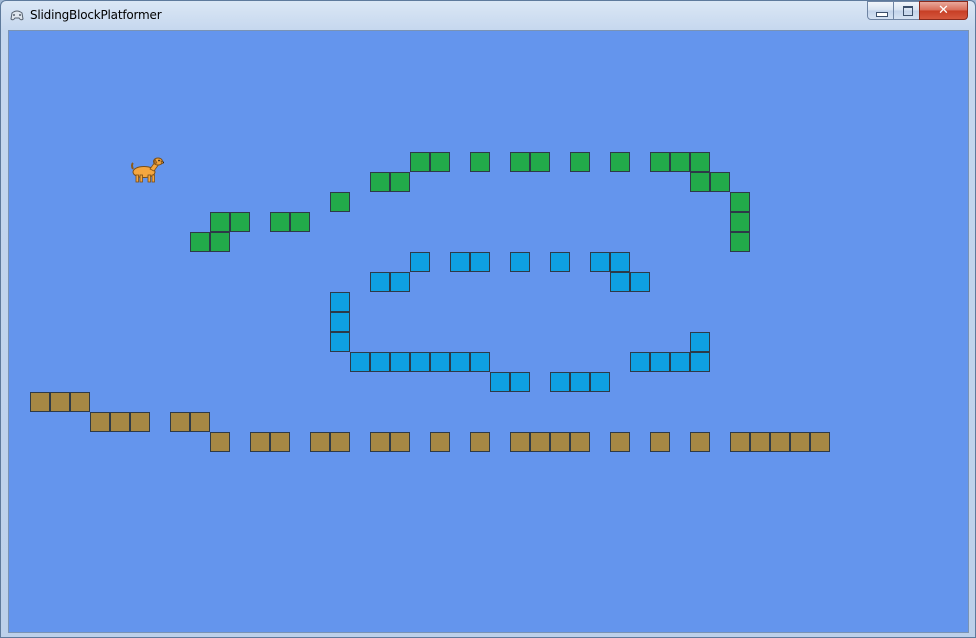 The image size is (976, 638). Describe the element at coordinates (17, 15) in the screenshot. I see `controller-icon` at that location.